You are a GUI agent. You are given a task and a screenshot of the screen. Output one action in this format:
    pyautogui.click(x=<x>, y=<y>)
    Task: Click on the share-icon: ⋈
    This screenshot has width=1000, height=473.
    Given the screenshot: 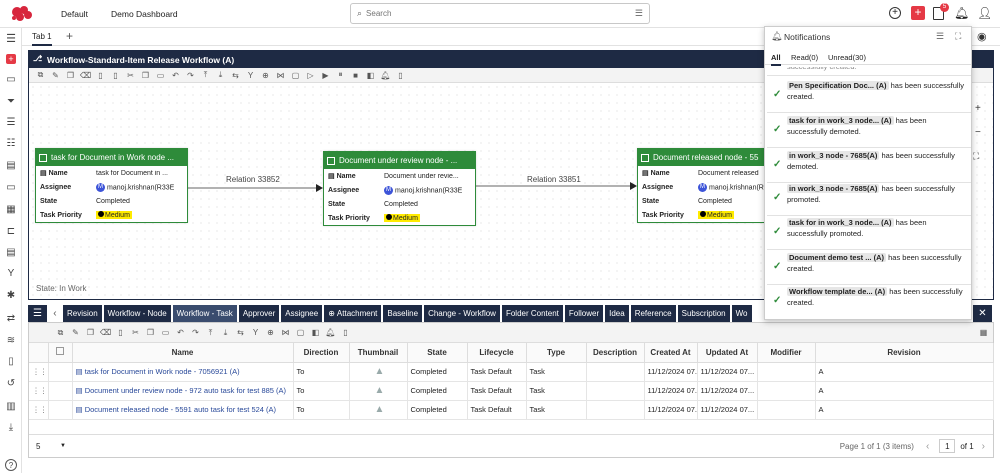 What is the action you would take?
    pyautogui.click(x=285, y=332)
    